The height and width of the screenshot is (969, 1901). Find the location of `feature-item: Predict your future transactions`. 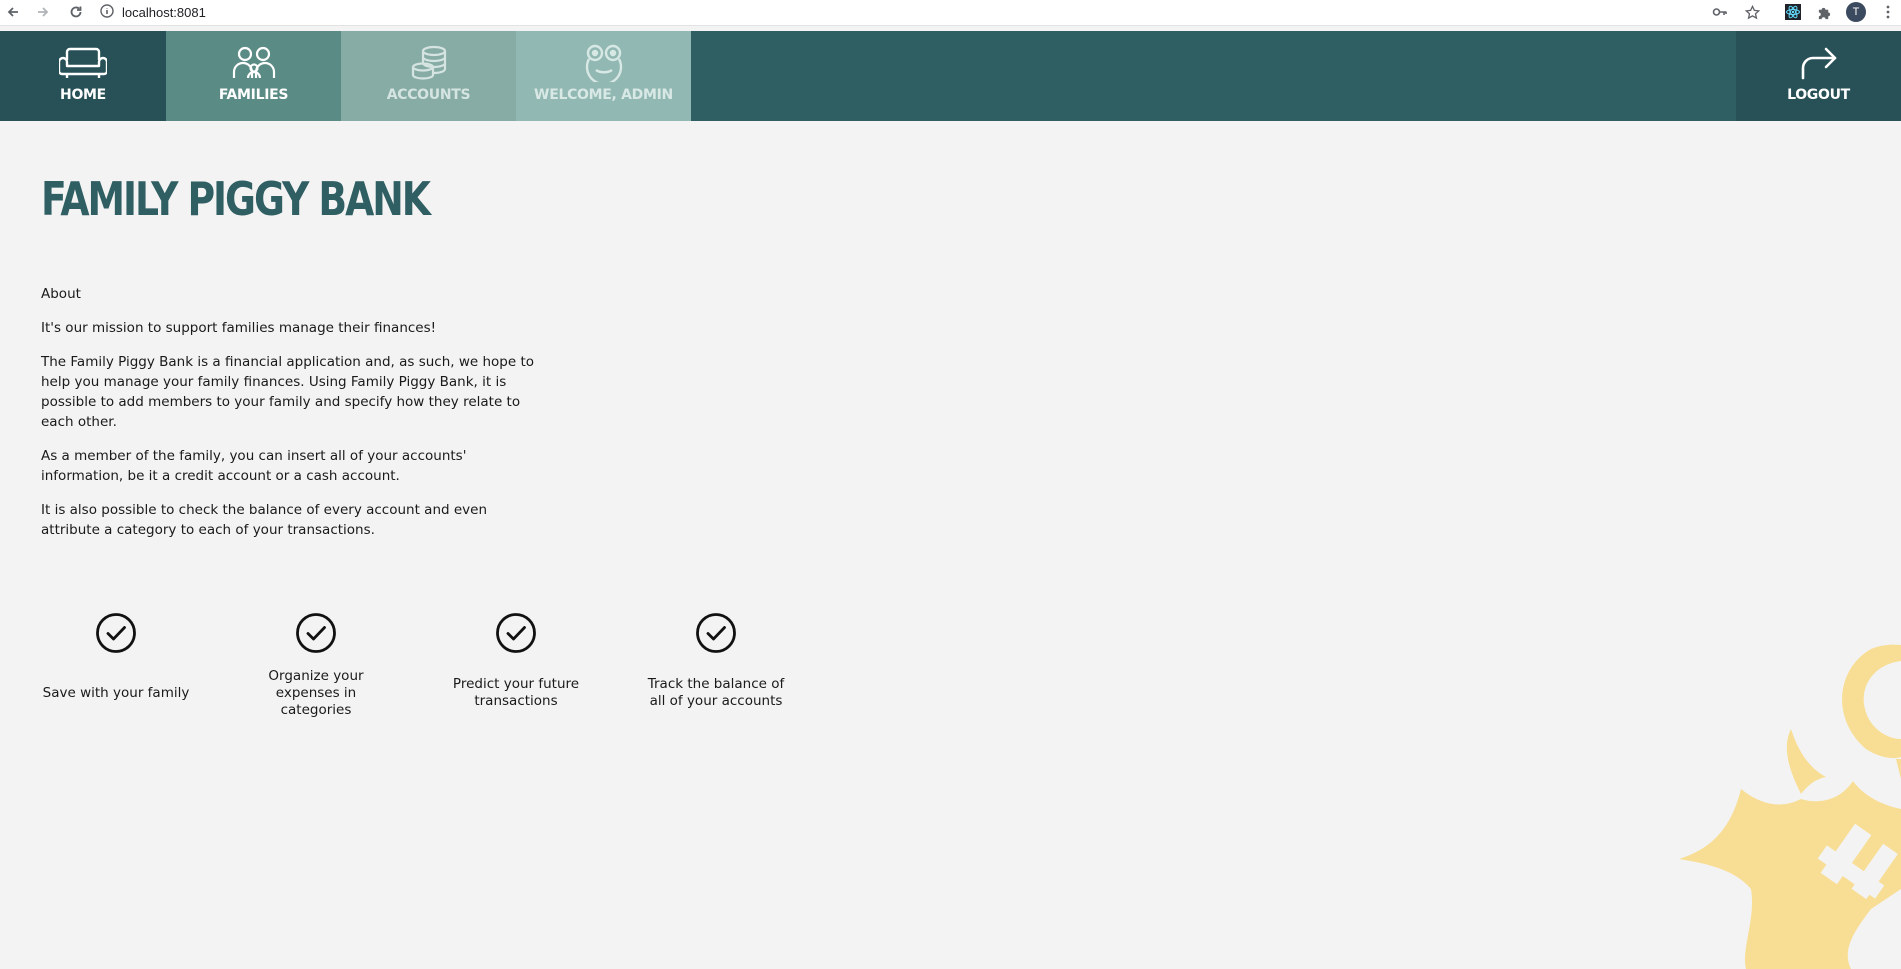

feature-item: Predict your future transactions is located at coordinates (516, 666).